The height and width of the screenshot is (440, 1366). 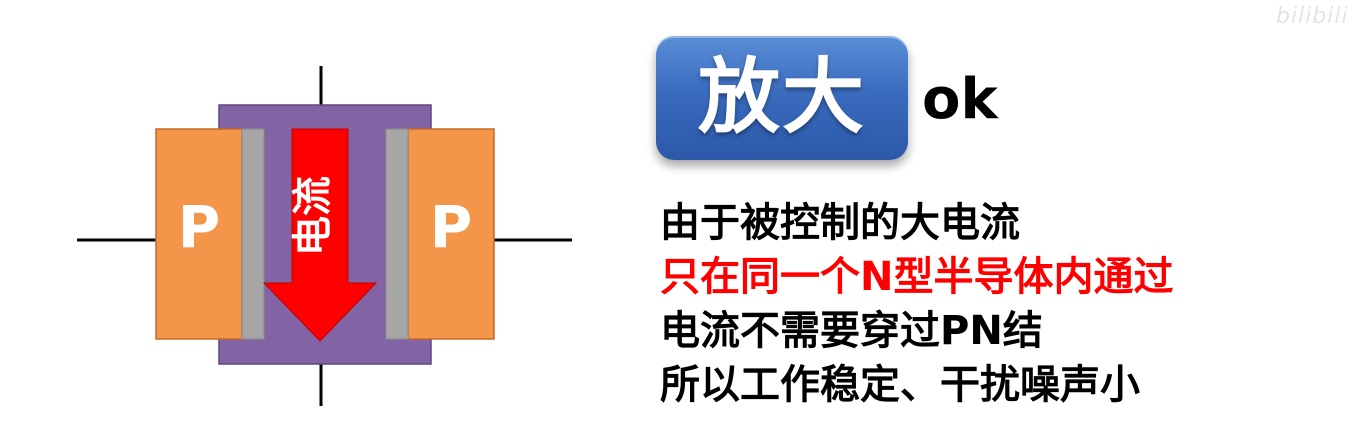 I want to click on bilibili-watermark: bilibili, so click(x=1312, y=16).